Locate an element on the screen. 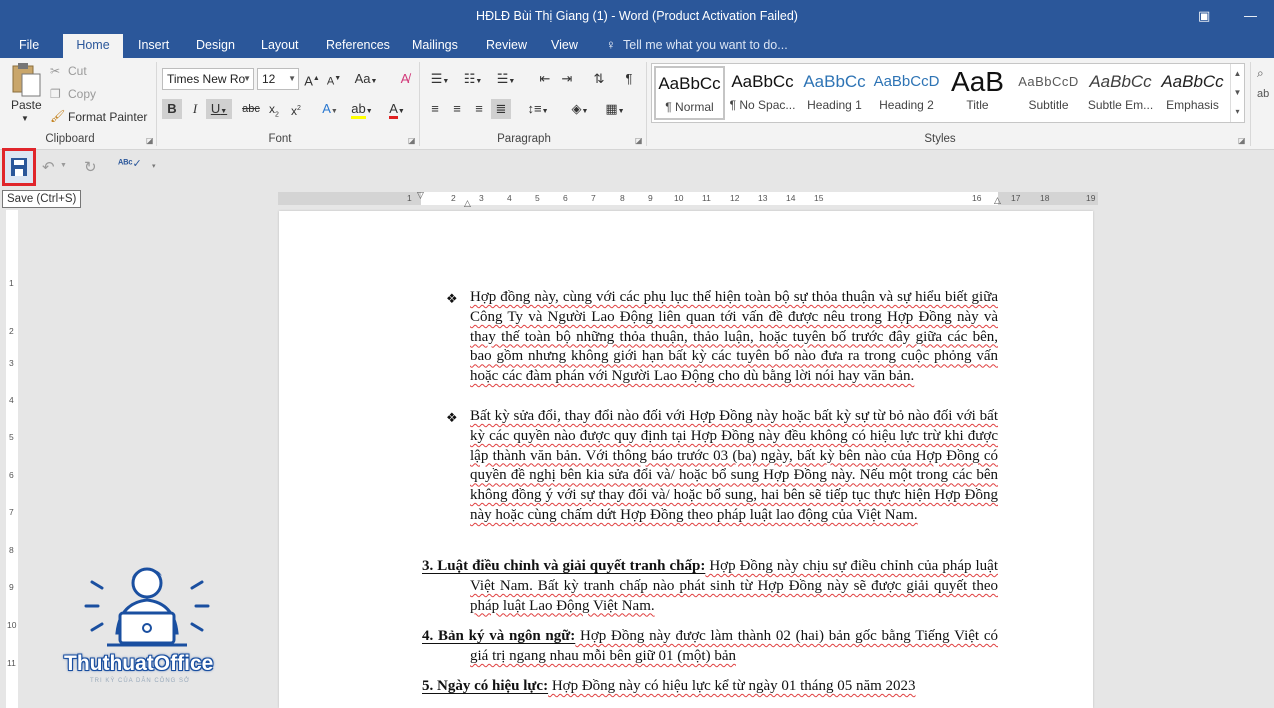  undo-icon: ↶ is located at coordinates (48, 167).